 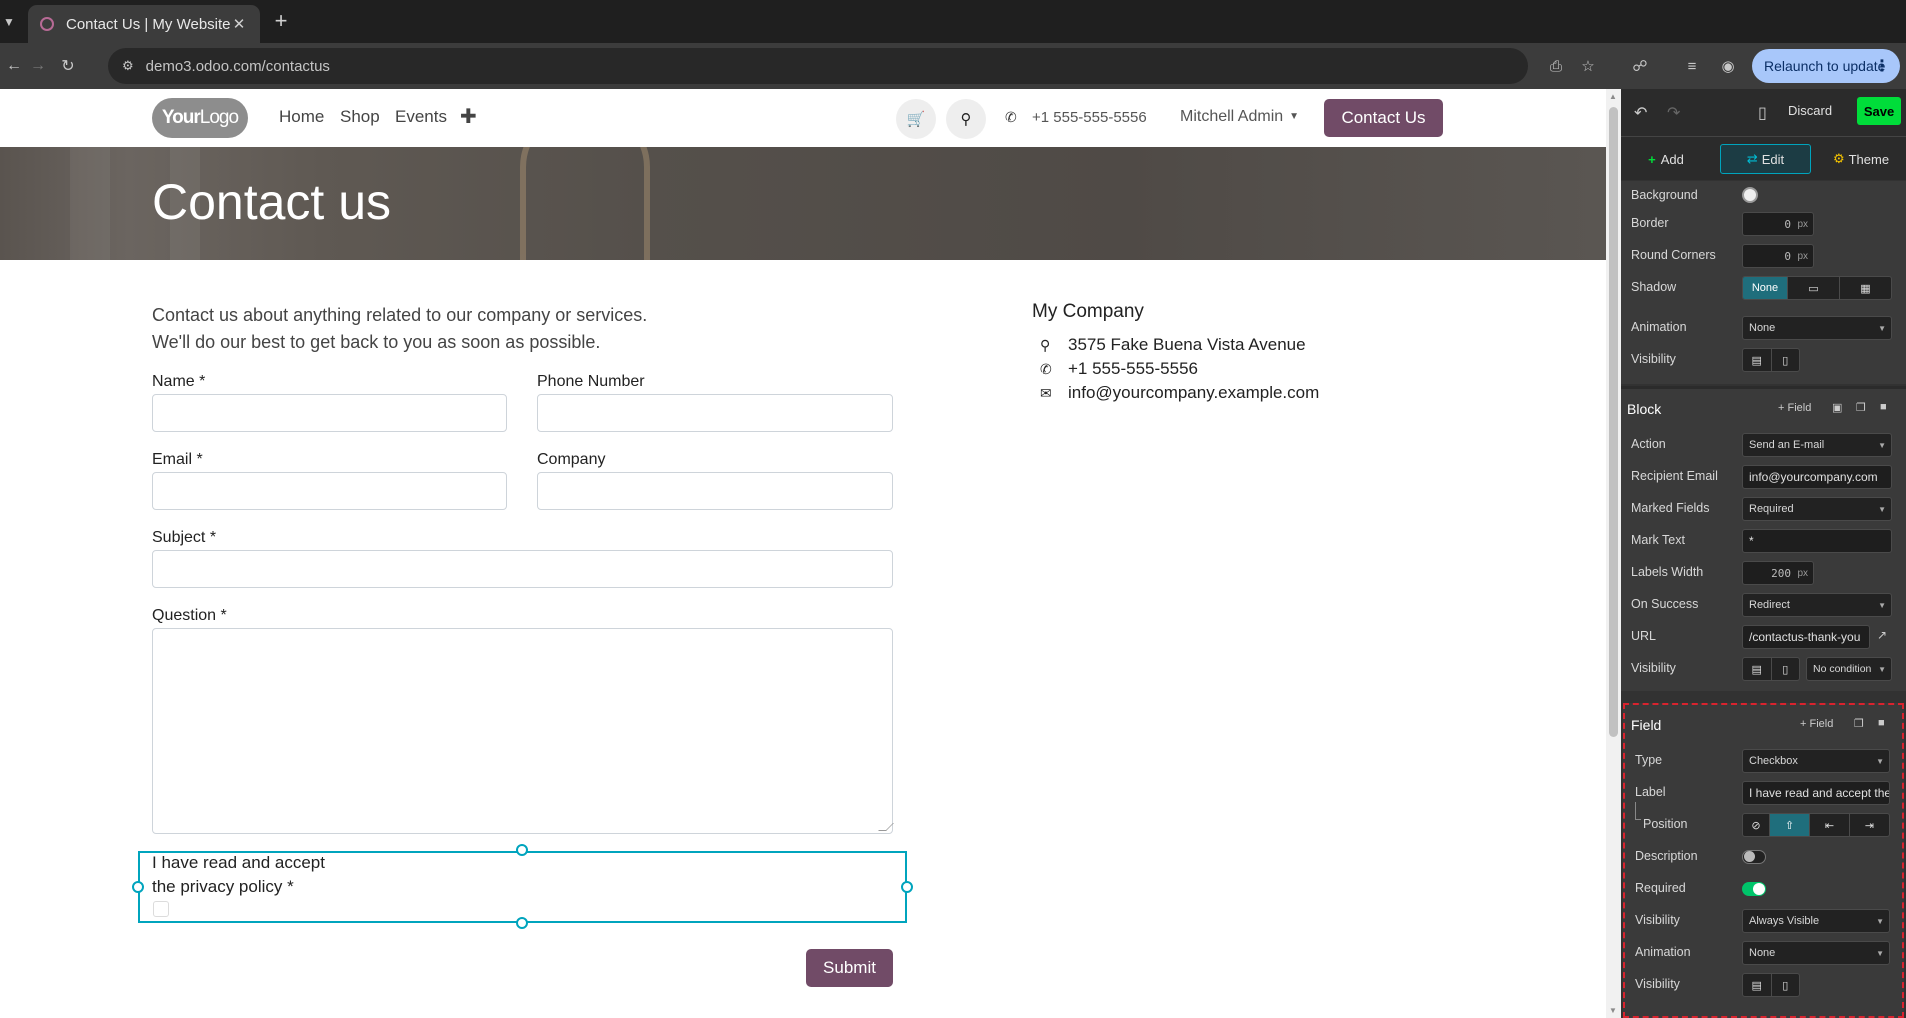 I want to click on tab-add: + Add, so click(x=1666, y=159).